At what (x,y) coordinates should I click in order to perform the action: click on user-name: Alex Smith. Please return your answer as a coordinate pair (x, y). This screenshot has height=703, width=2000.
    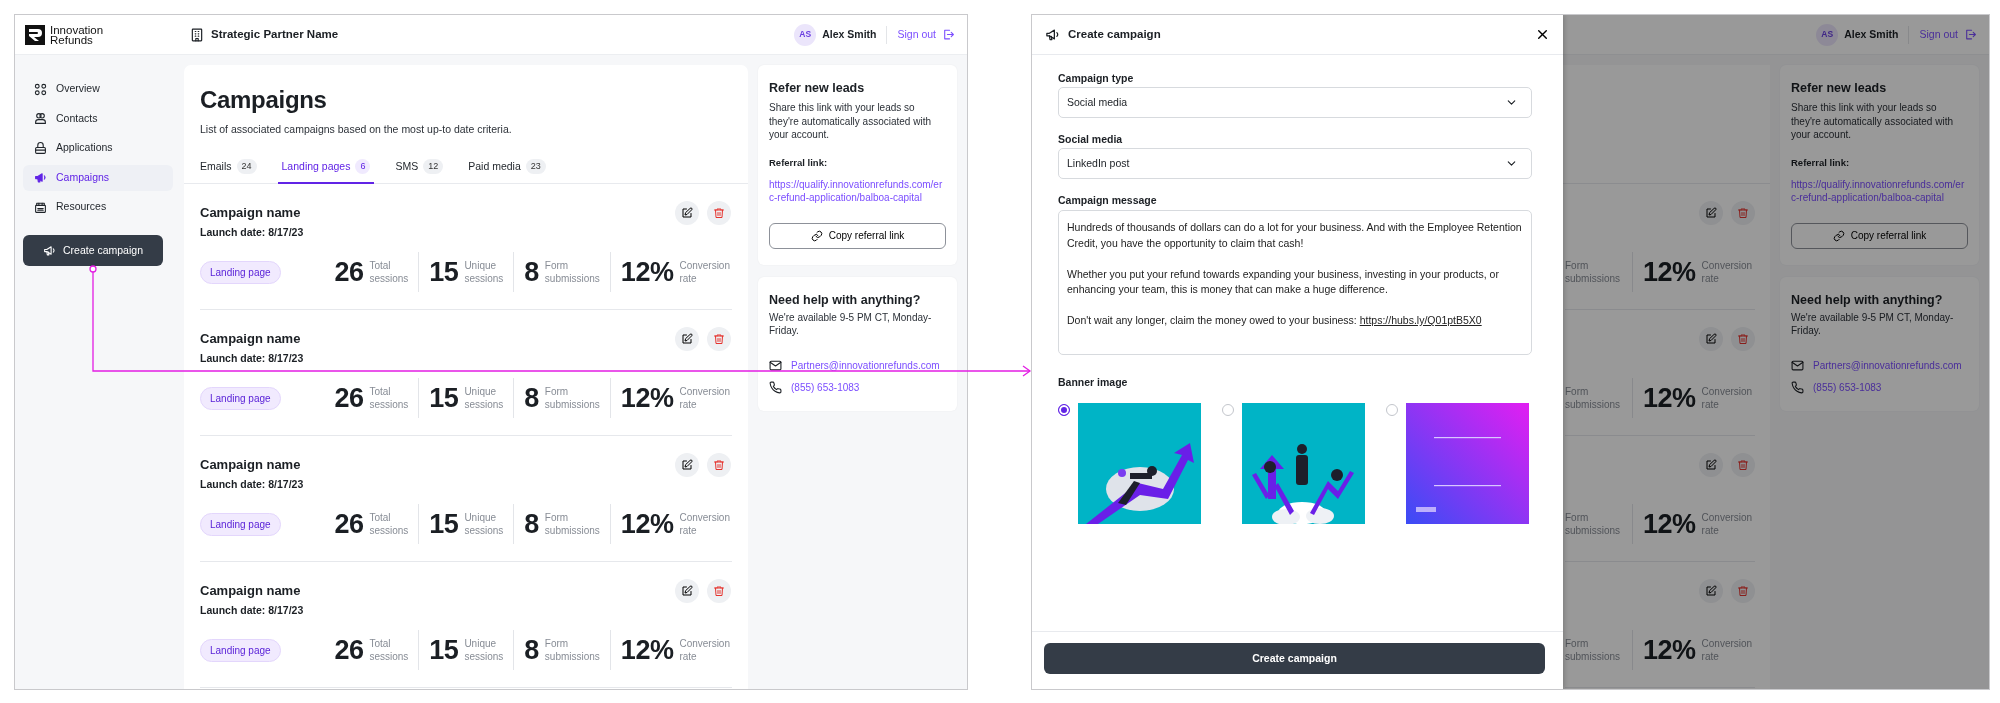
    Looking at the image, I should click on (849, 34).